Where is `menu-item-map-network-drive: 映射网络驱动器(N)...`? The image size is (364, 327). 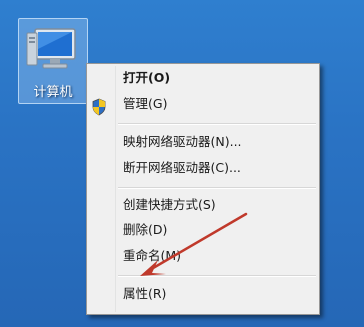 menu-item-map-network-drive: 映射网络驱动器(N)... is located at coordinates (182, 142).